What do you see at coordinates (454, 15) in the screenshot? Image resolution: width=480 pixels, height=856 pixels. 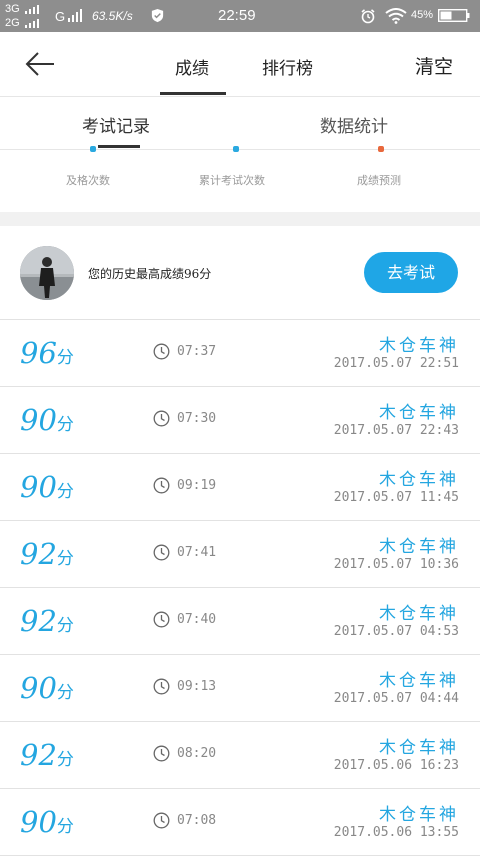 I see `battery-icon` at bounding box center [454, 15].